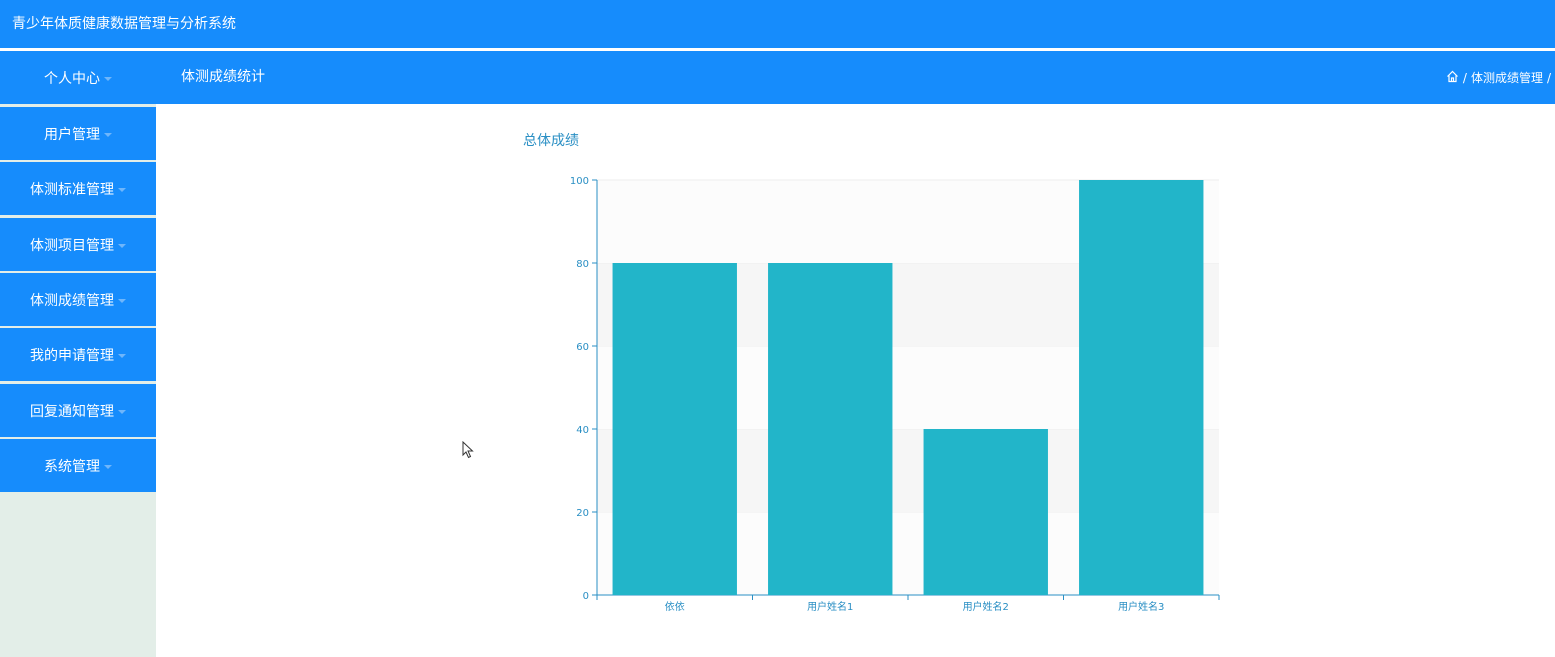 This screenshot has width=1555, height=657. What do you see at coordinates (582, 264) in the screenshot?
I see `y-tick-label: 80` at bounding box center [582, 264].